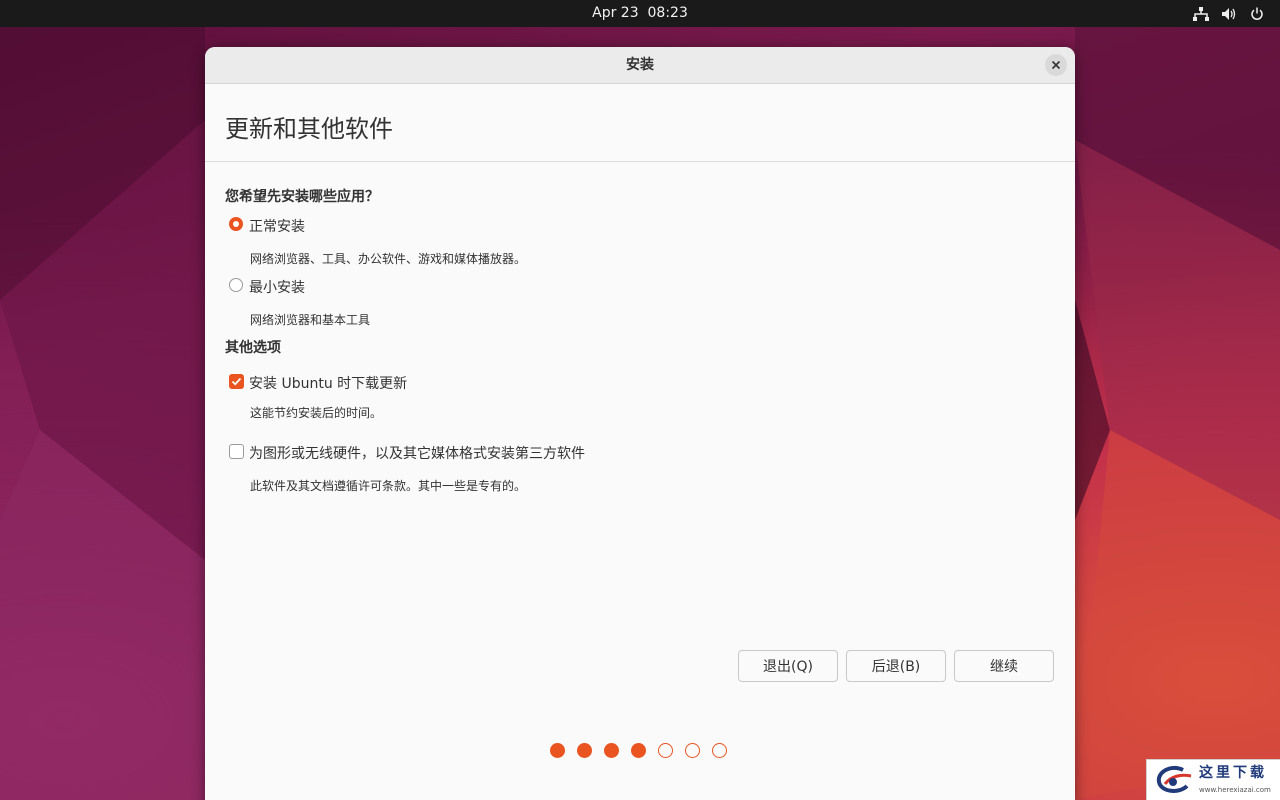  I want to click on watermark-logo-icon, so click(1174, 779).